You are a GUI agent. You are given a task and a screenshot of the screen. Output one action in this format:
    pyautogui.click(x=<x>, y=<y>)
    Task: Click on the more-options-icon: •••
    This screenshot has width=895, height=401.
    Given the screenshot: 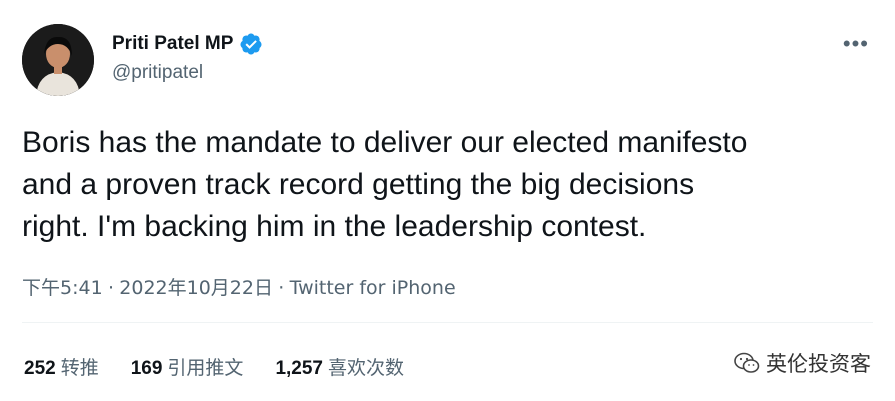 What is the action you would take?
    pyautogui.click(x=856, y=44)
    